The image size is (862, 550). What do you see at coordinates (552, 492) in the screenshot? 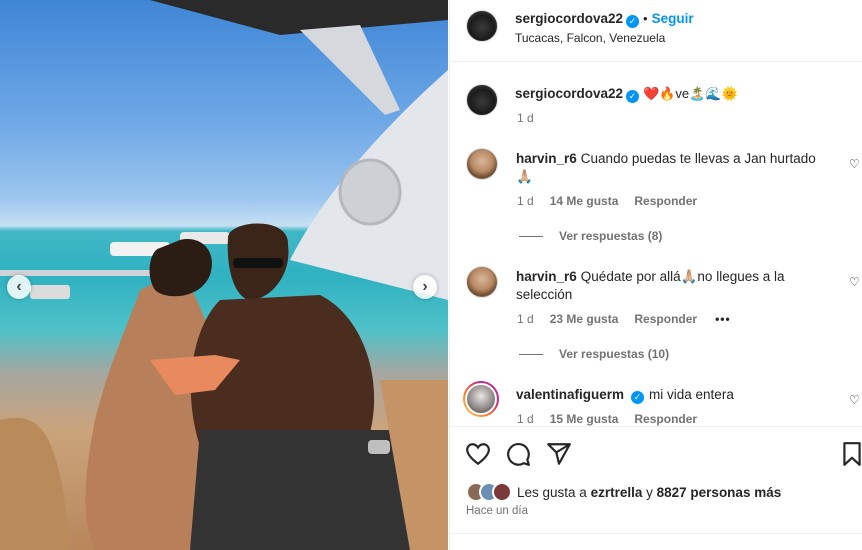
I see `liked-prefix: Les gusta a` at bounding box center [552, 492].